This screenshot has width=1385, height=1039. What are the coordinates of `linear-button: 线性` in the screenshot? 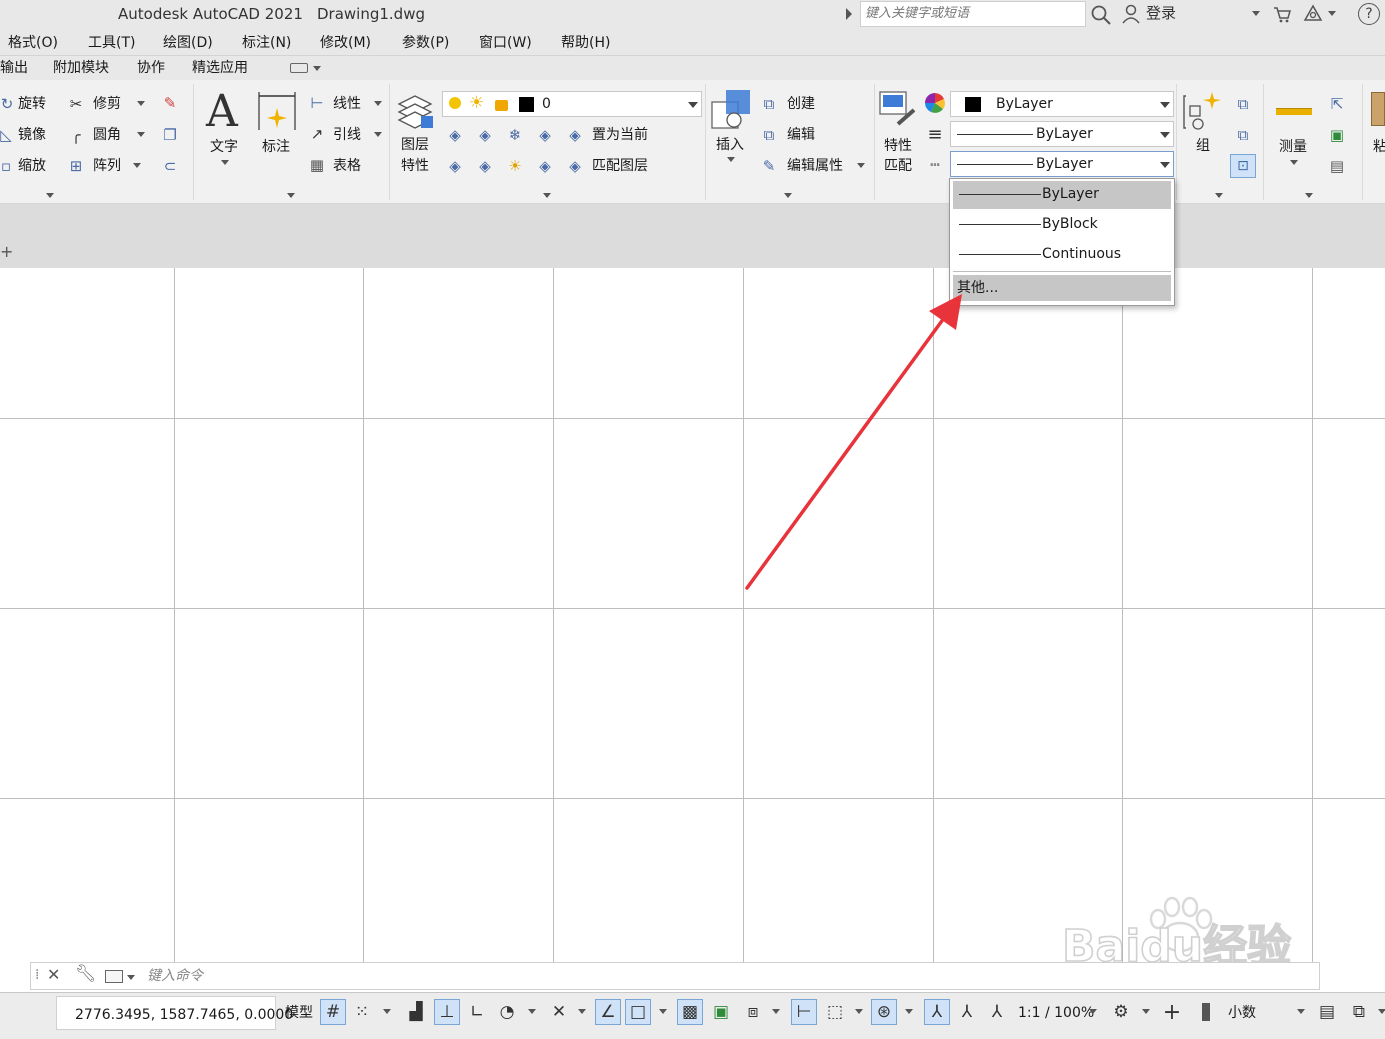 It's located at (347, 104).